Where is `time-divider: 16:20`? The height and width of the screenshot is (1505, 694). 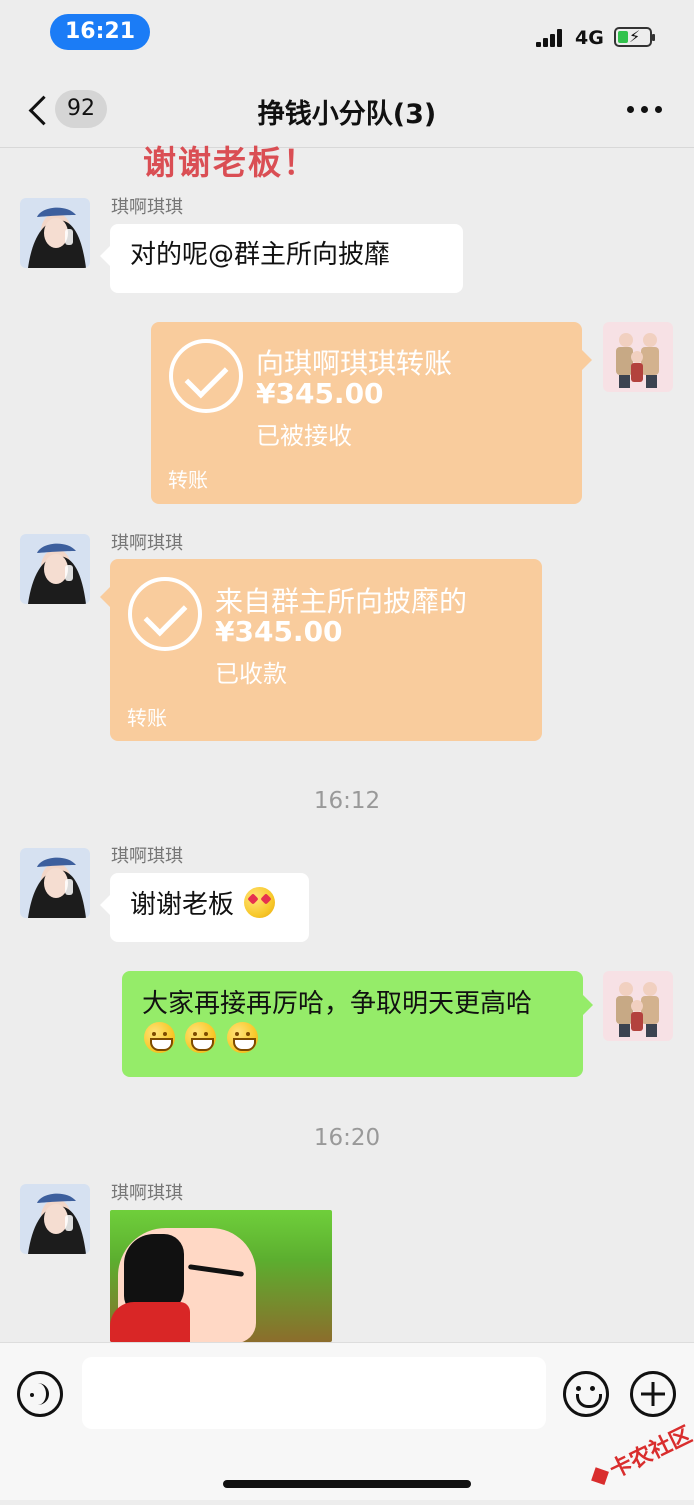 time-divider: 16:20 is located at coordinates (347, 1138).